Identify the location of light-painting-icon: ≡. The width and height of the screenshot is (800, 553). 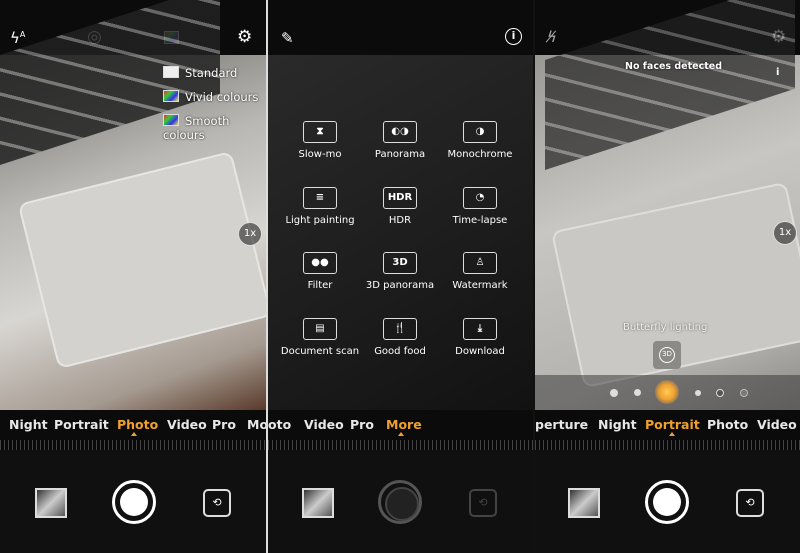
(320, 198).